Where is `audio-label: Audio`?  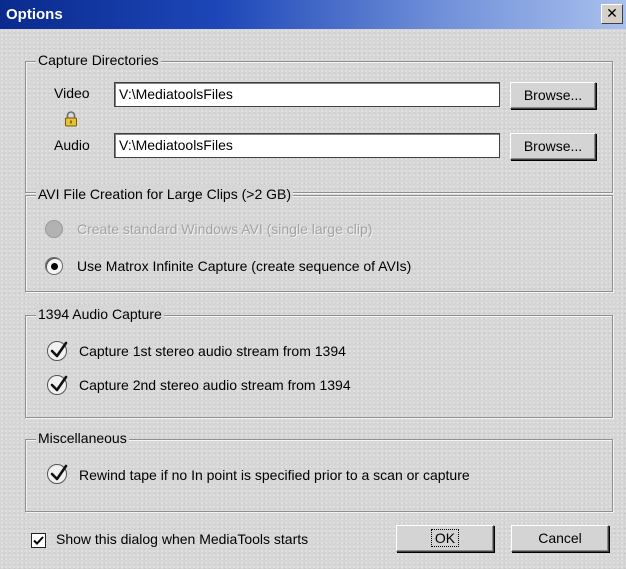 audio-label: Audio is located at coordinates (72, 145).